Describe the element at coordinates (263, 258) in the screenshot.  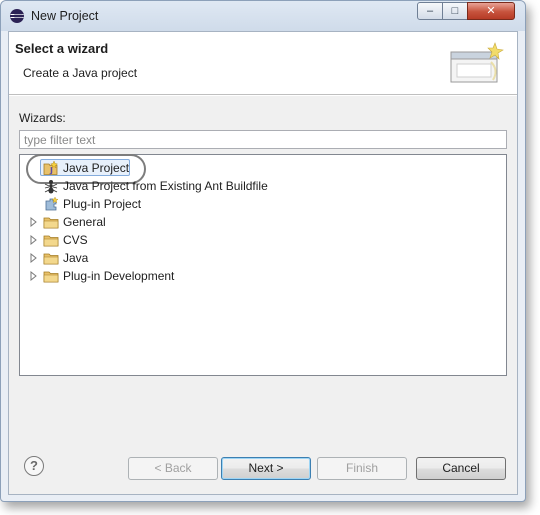
I see `tree-item-java: Java` at that location.